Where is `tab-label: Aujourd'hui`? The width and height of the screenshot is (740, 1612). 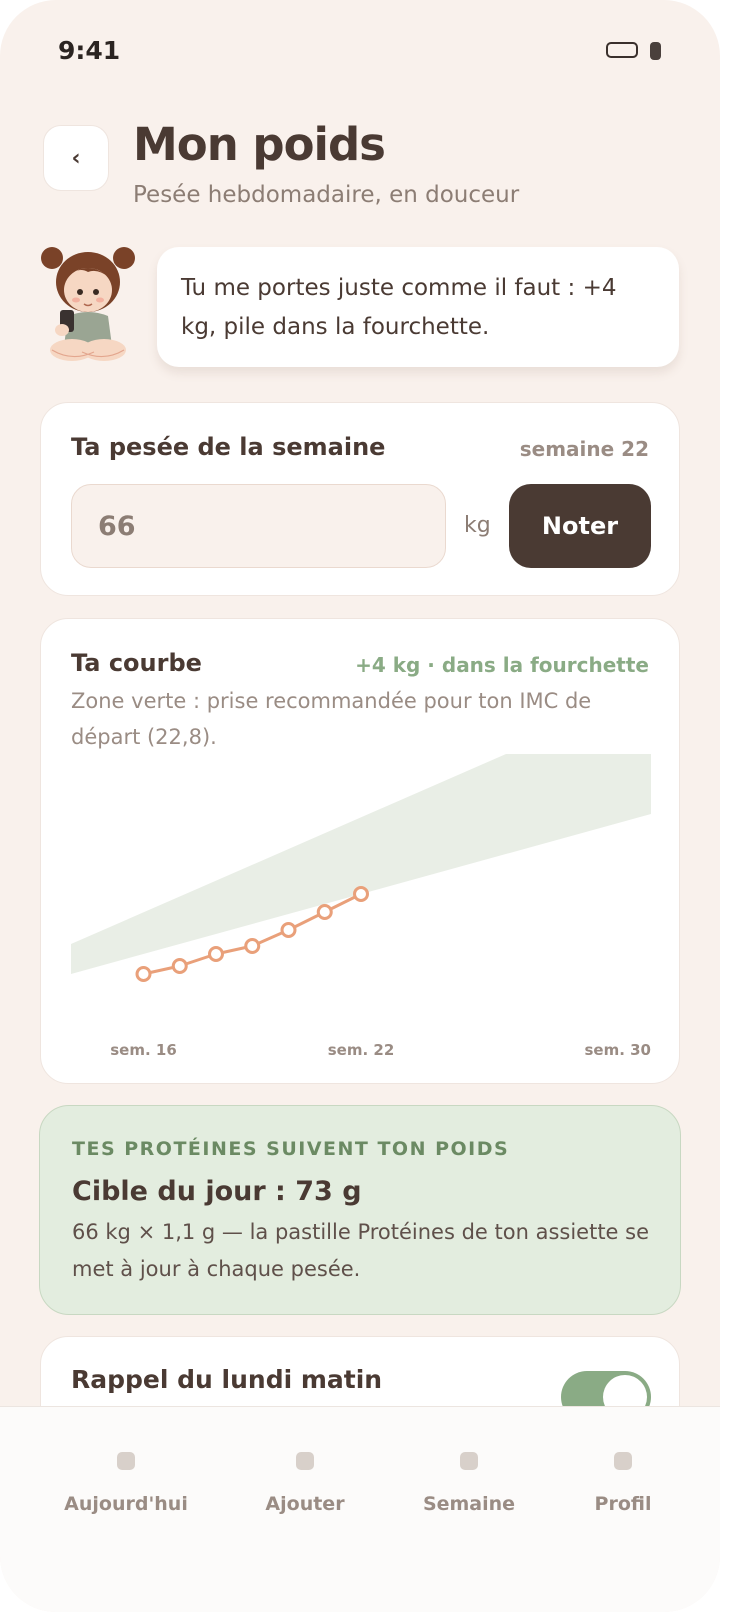 tab-label: Aujourd'hui is located at coordinates (126, 1504).